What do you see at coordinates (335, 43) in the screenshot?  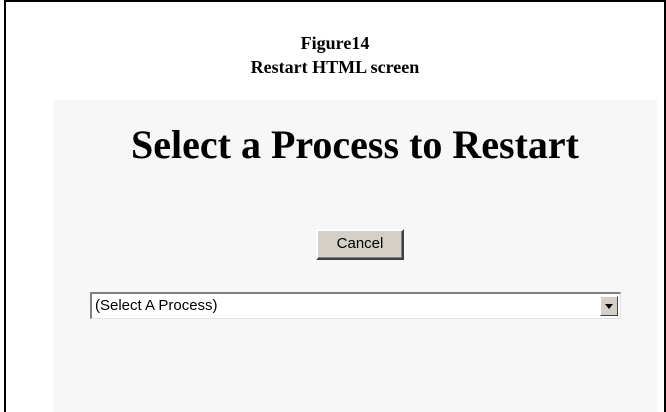 I see `figure-number: Figure14` at bounding box center [335, 43].